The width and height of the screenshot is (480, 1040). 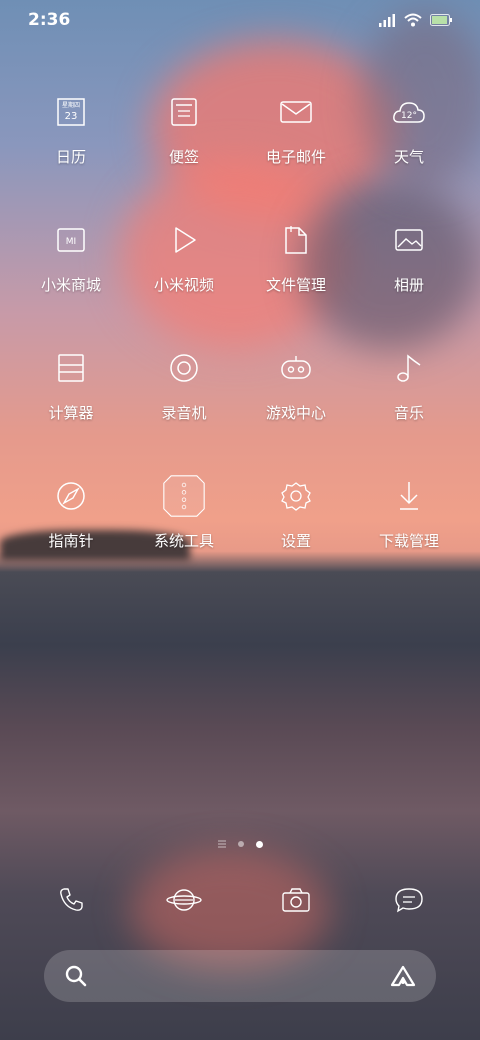 What do you see at coordinates (409, 368) in the screenshot?
I see `music-icon` at bounding box center [409, 368].